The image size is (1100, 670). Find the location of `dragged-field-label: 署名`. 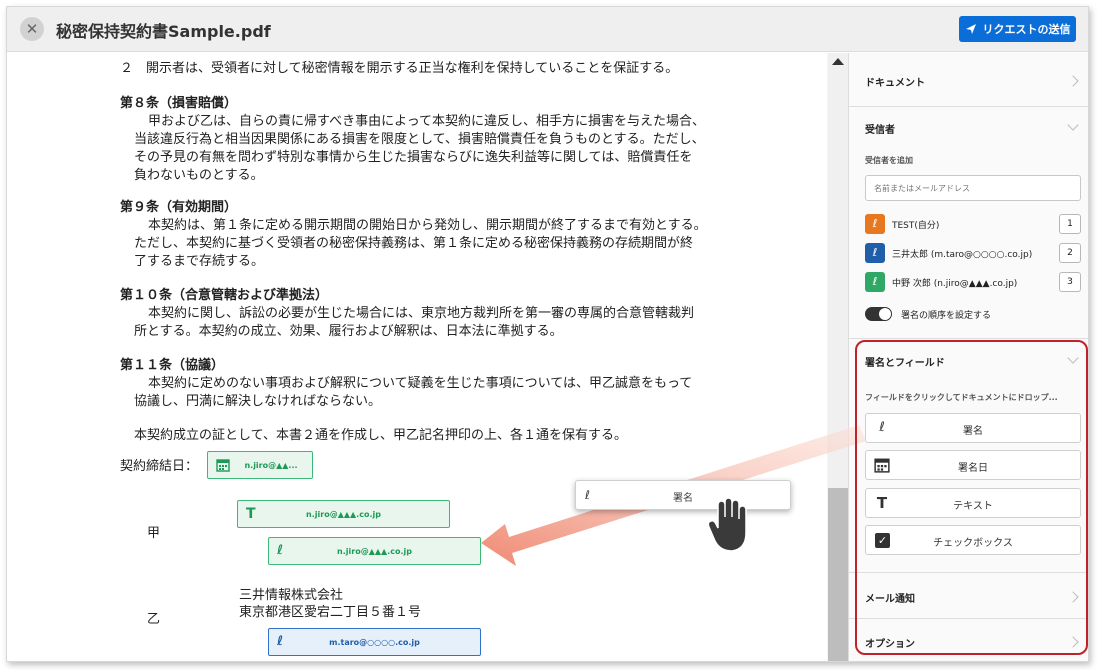

dragged-field-label: 署名 is located at coordinates (683, 498).